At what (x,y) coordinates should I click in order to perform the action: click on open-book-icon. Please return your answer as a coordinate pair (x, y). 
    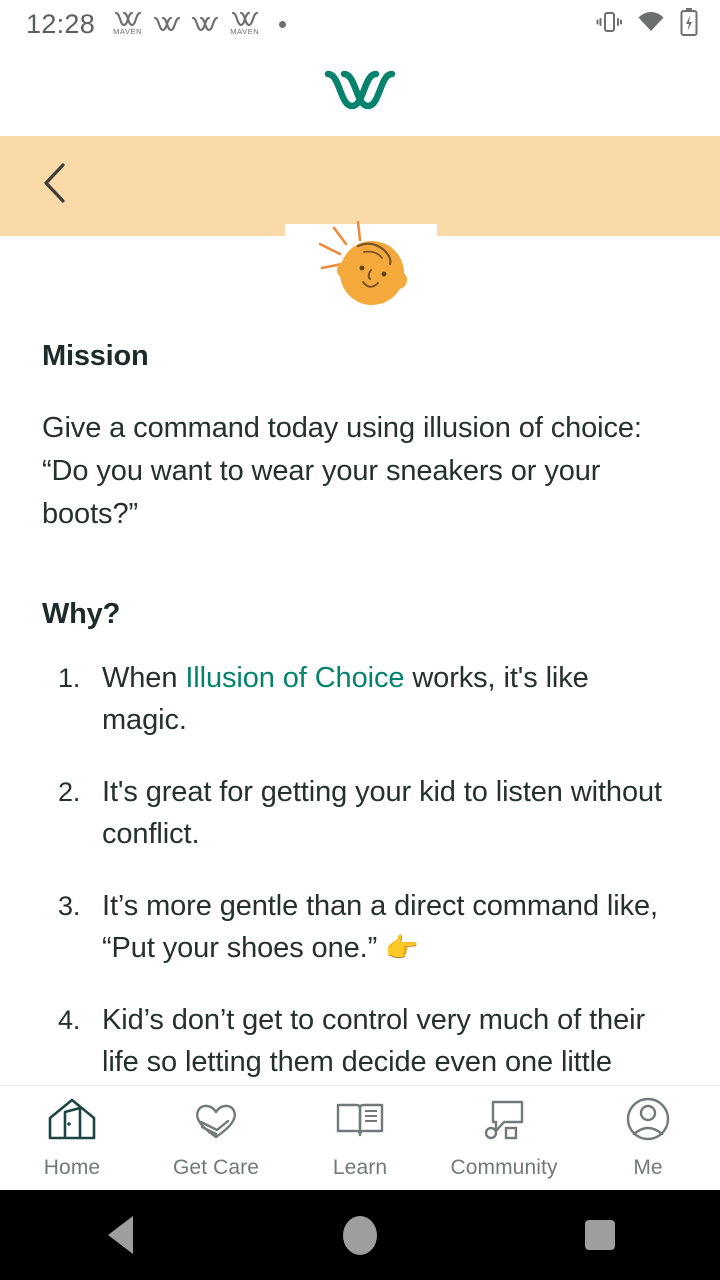
    Looking at the image, I should click on (360, 1121).